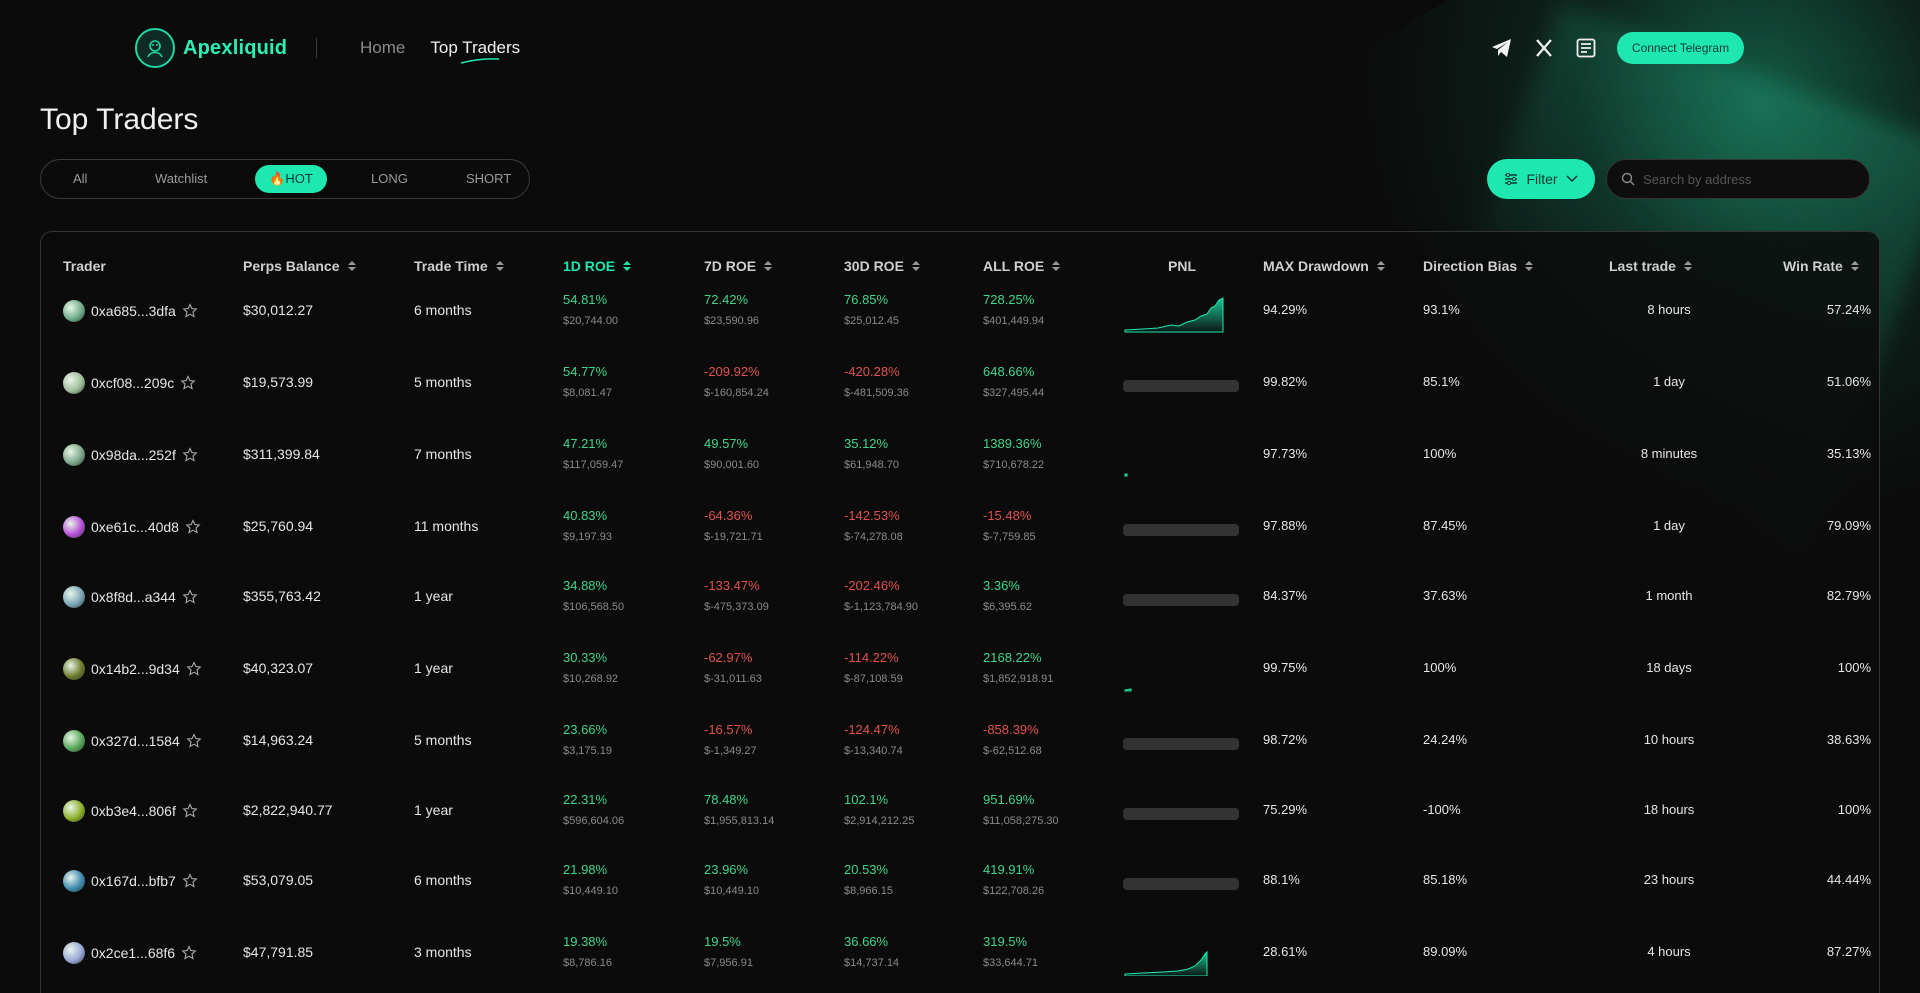 The width and height of the screenshot is (1920, 993). I want to click on sort-icon, so click(1687, 266).